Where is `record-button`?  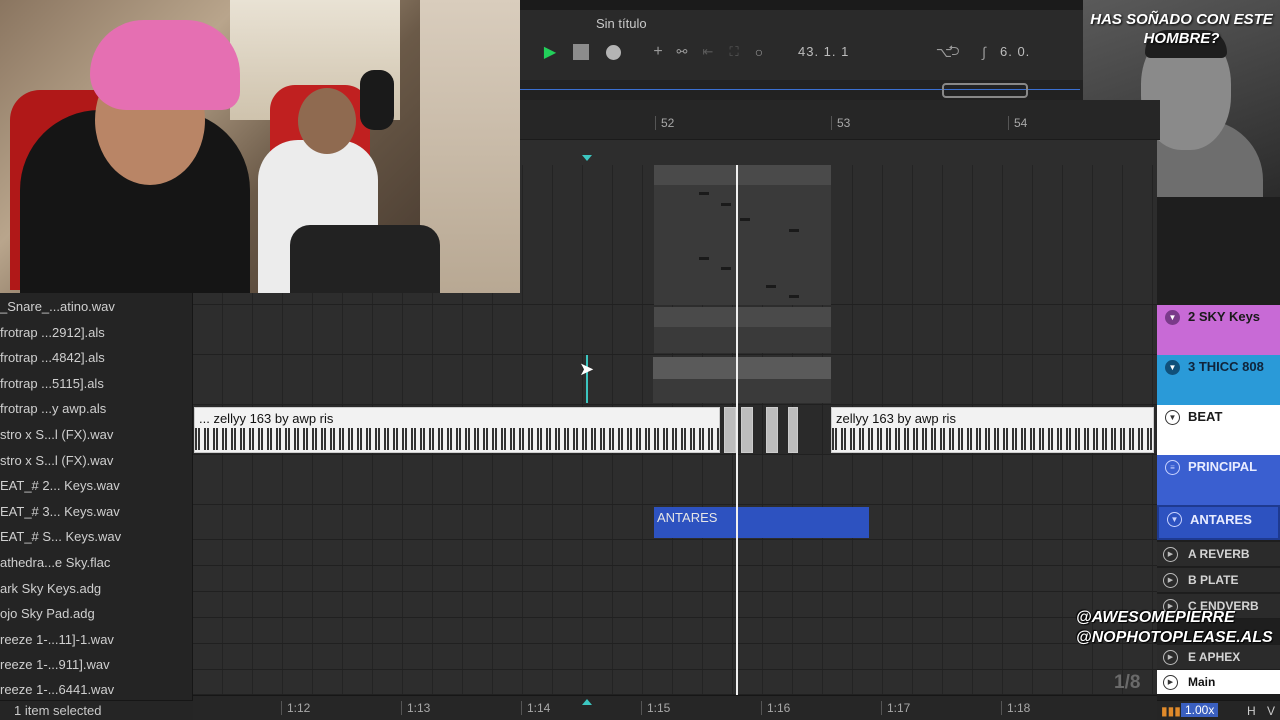 record-button is located at coordinates (613, 52).